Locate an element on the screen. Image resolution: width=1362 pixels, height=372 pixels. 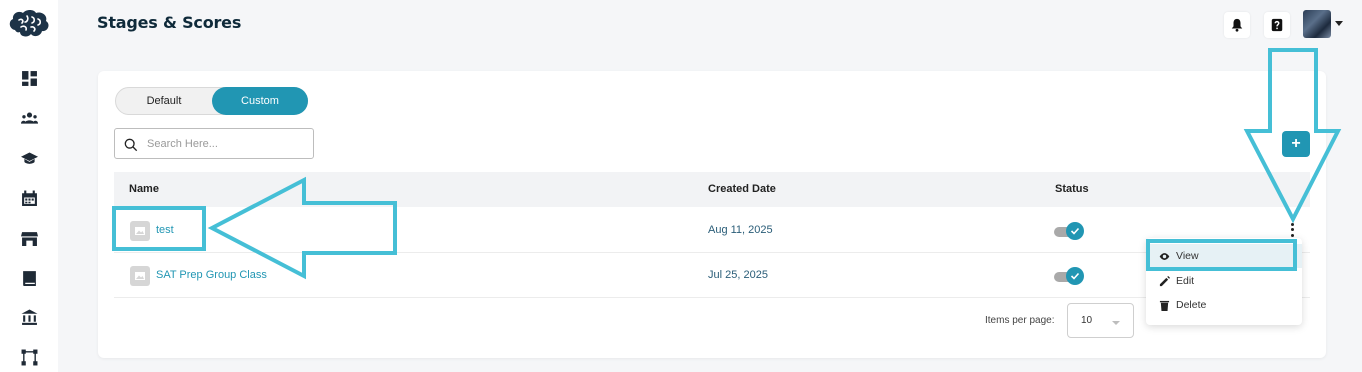
column-created-date: Created Date is located at coordinates (742, 189).